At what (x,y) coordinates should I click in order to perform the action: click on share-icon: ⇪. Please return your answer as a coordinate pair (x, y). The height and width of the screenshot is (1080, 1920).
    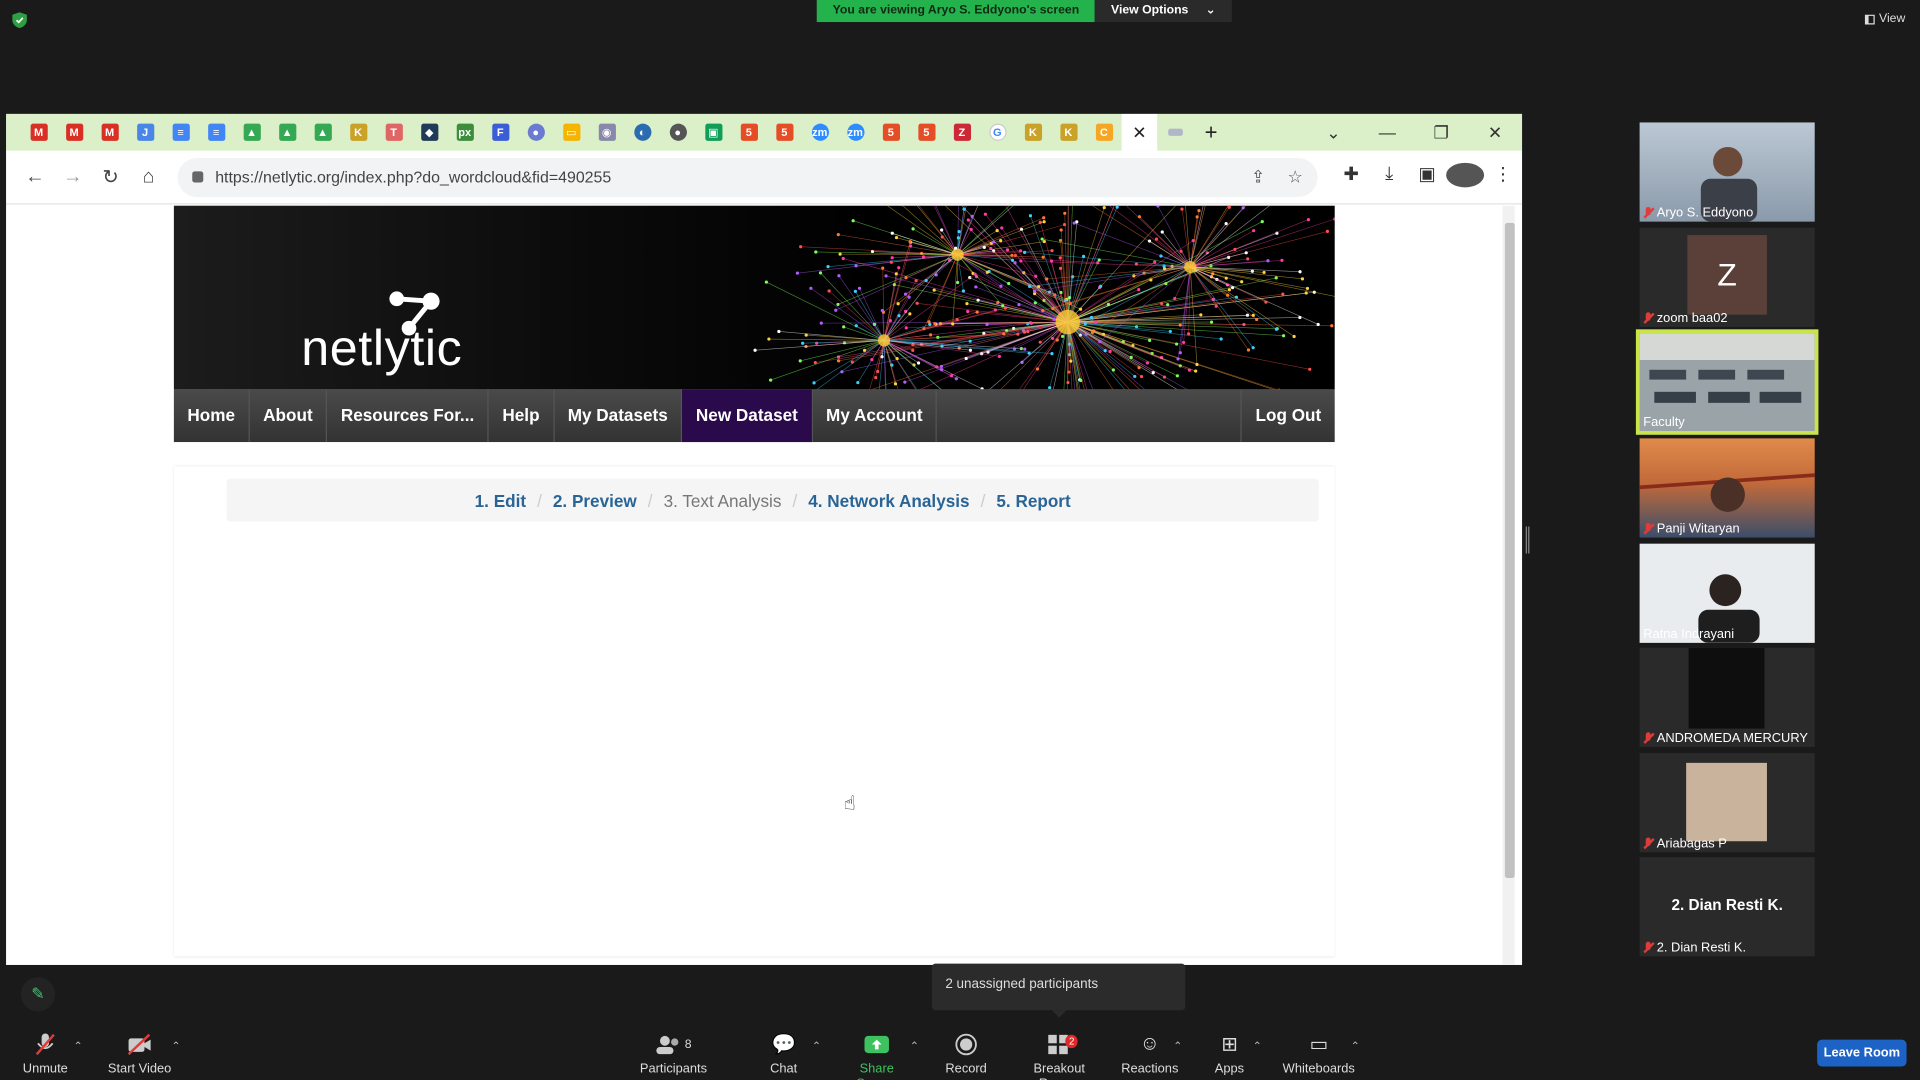
    Looking at the image, I should click on (1258, 177).